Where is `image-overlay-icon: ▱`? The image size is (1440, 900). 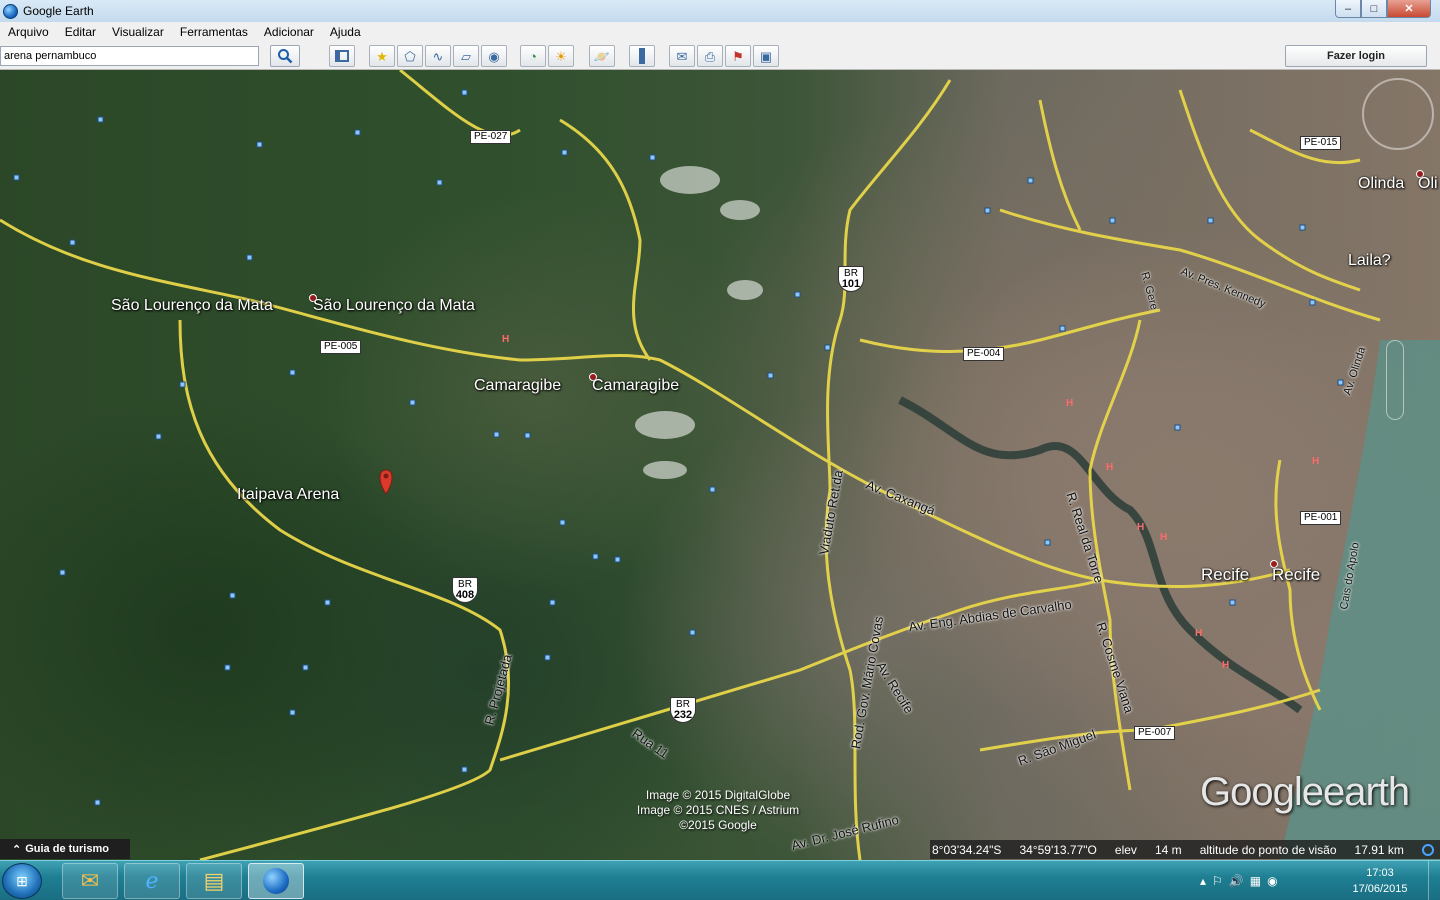
image-overlay-icon: ▱ is located at coordinates (466, 56).